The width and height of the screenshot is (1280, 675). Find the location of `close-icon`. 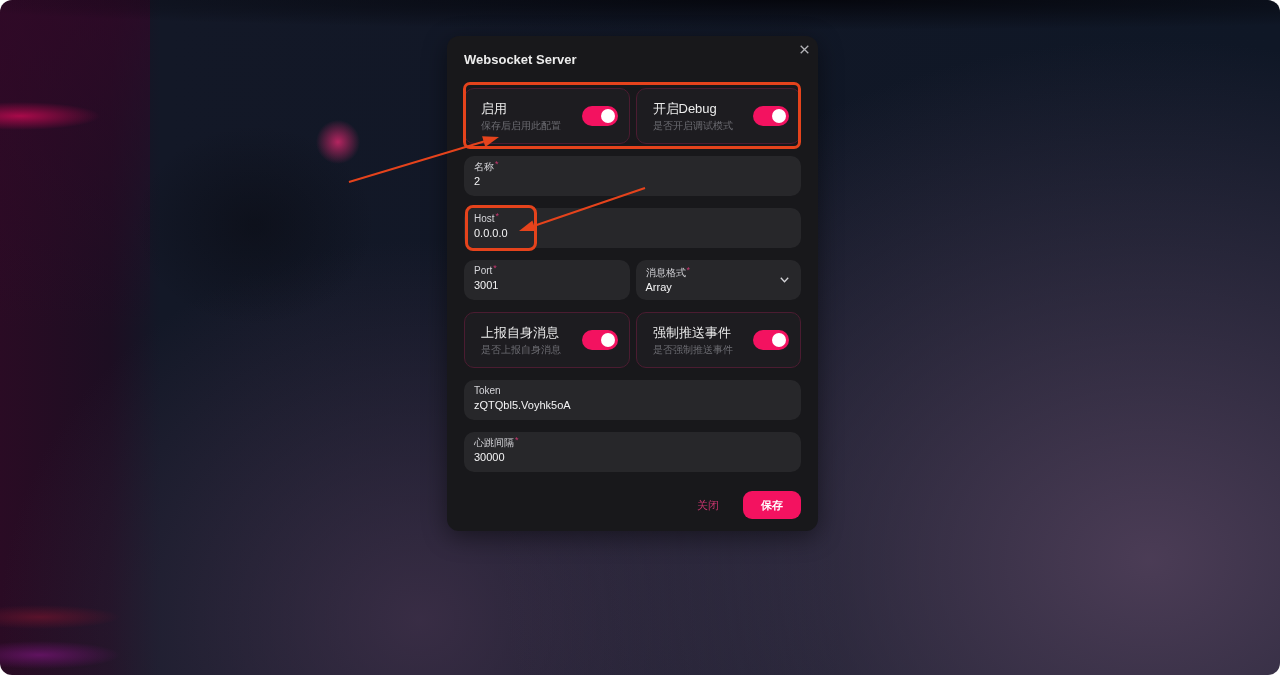

close-icon is located at coordinates (804, 49).